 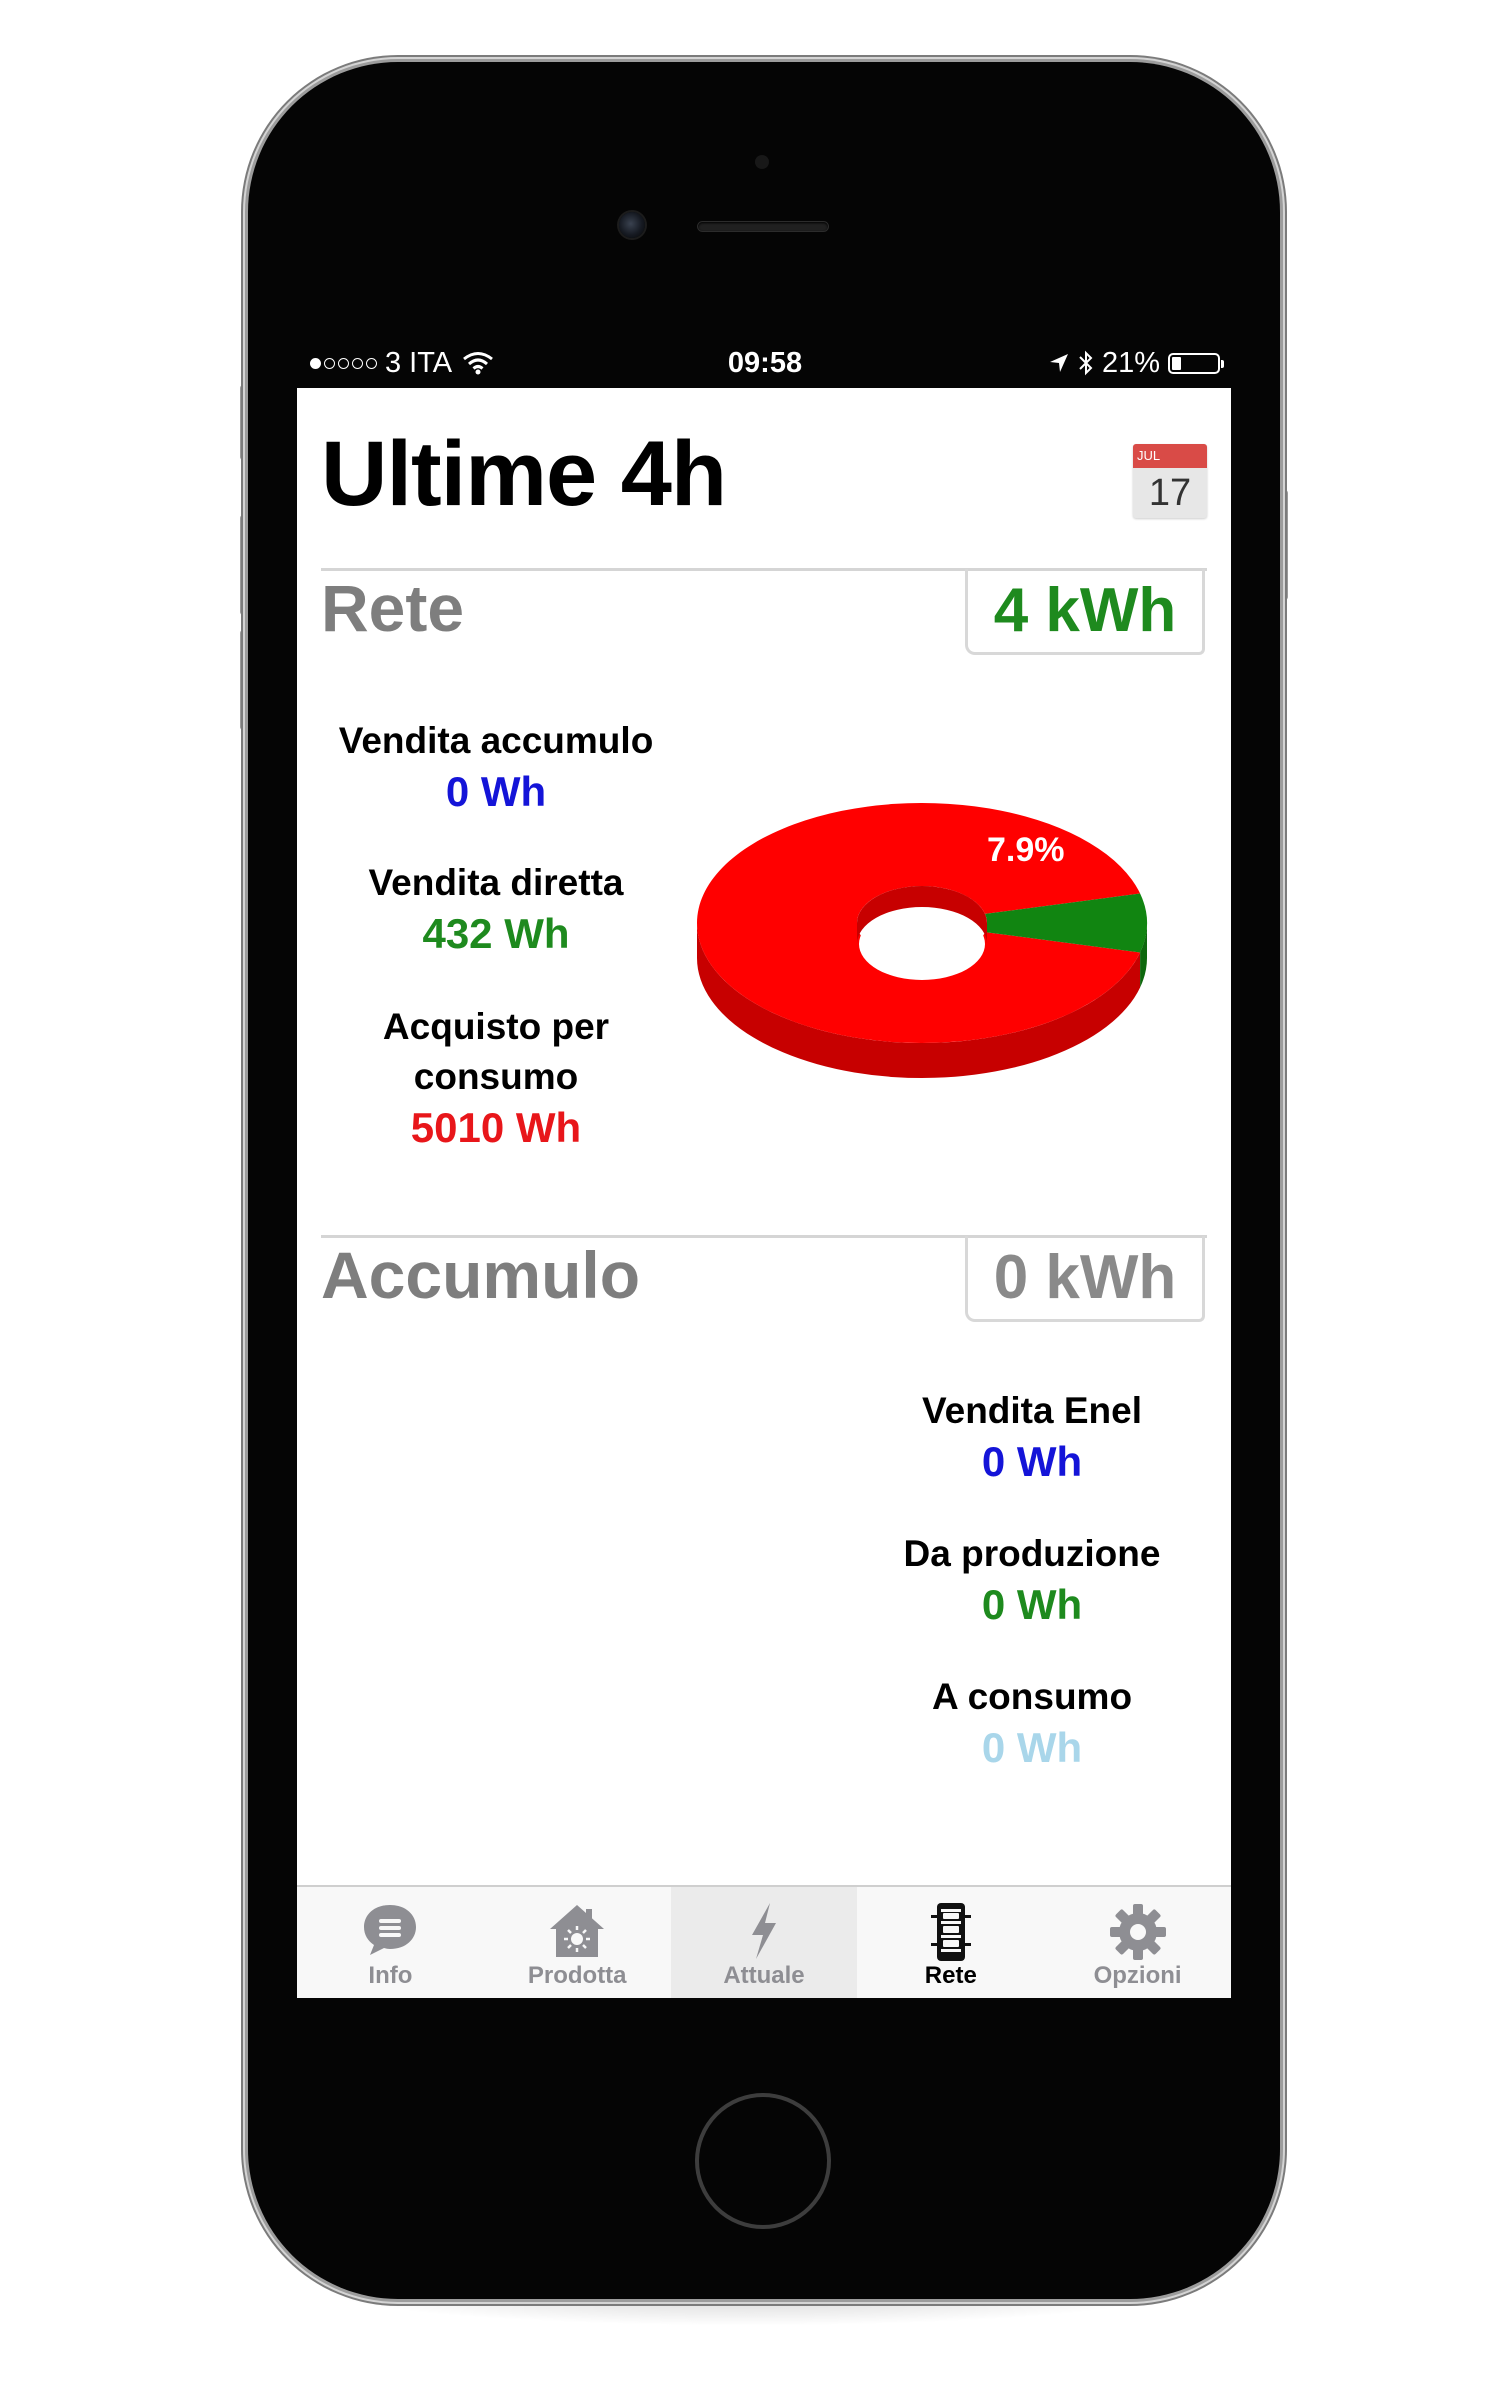 I want to click on page-title: Ultime 4h, so click(x=524, y=474).